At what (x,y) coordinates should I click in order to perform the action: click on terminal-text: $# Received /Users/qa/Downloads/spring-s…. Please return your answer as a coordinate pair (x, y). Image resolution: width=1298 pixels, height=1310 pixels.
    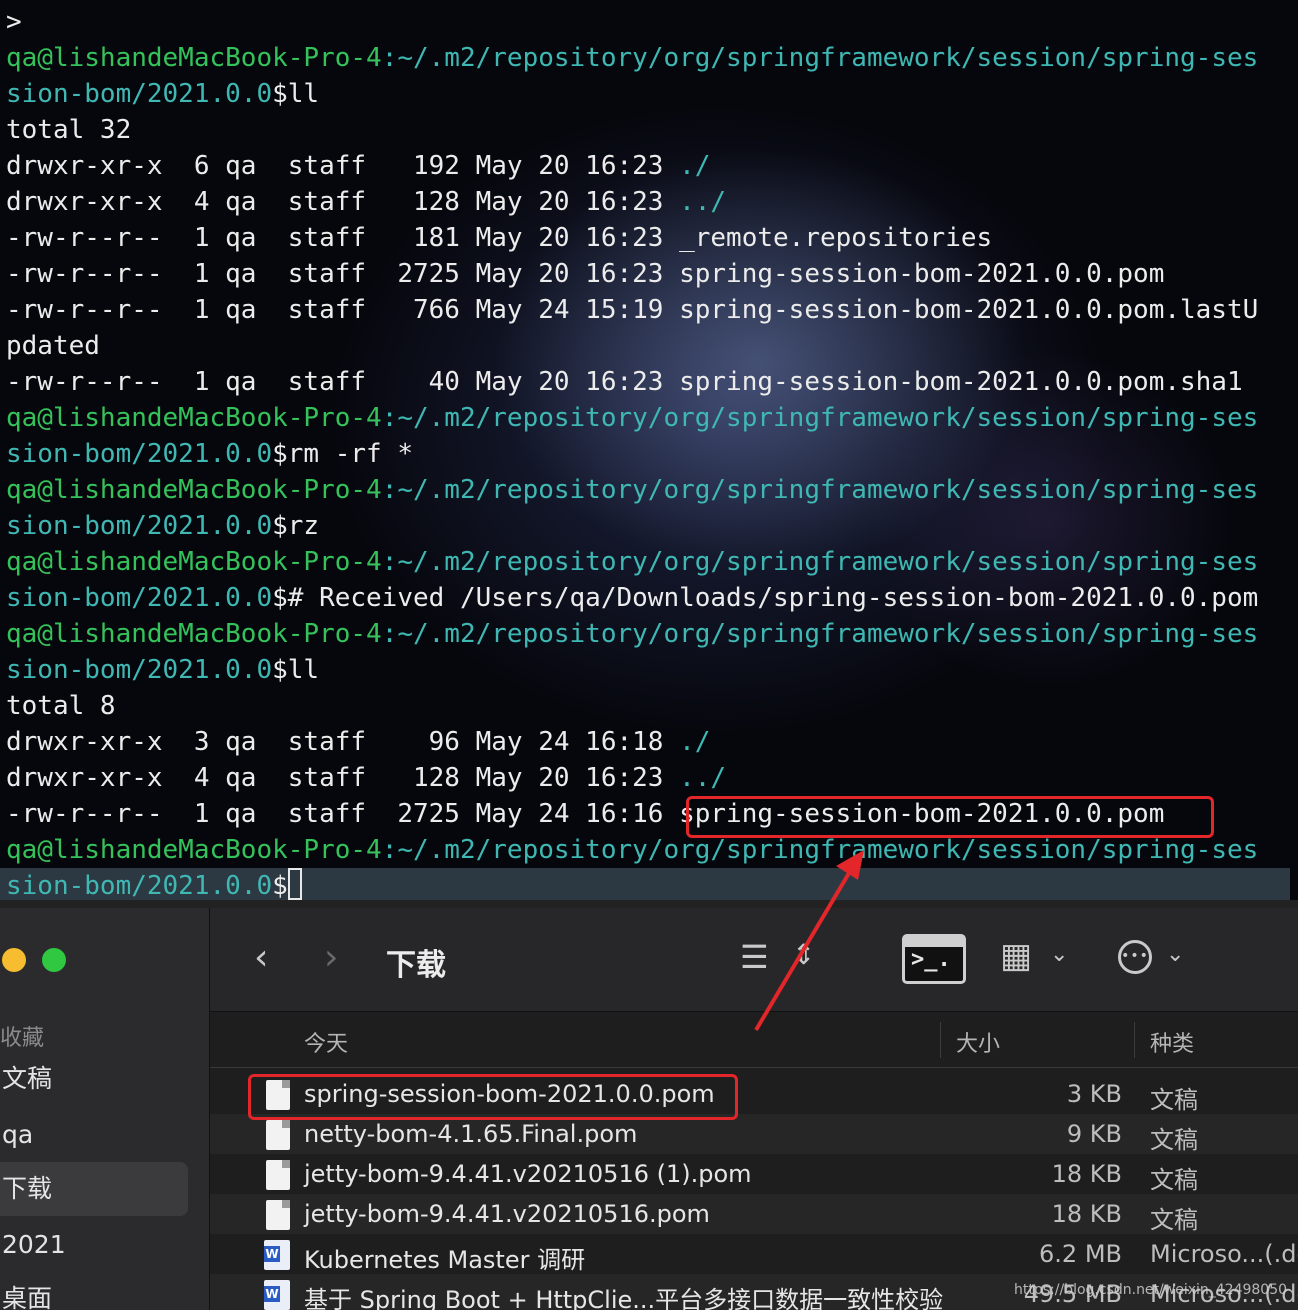
    Looking at the image, I should click on (765, 598).